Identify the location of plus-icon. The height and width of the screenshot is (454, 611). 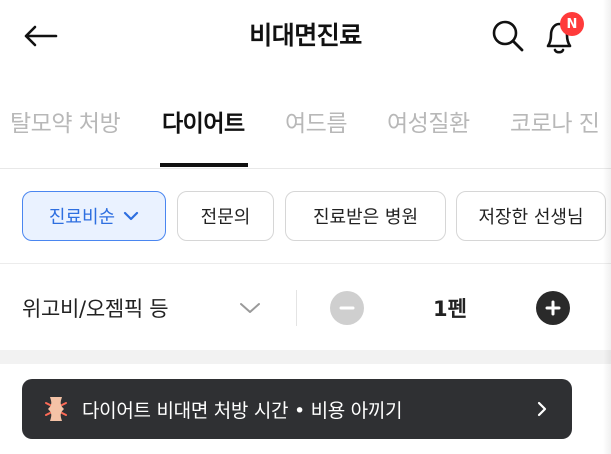
(553, 308).